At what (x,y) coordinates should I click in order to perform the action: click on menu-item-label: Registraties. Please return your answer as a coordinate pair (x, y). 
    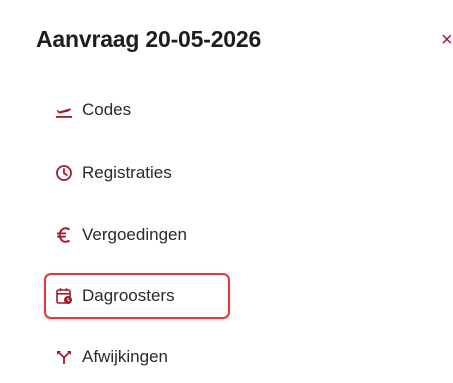
    Looking at the image, I should click on (127, 172).